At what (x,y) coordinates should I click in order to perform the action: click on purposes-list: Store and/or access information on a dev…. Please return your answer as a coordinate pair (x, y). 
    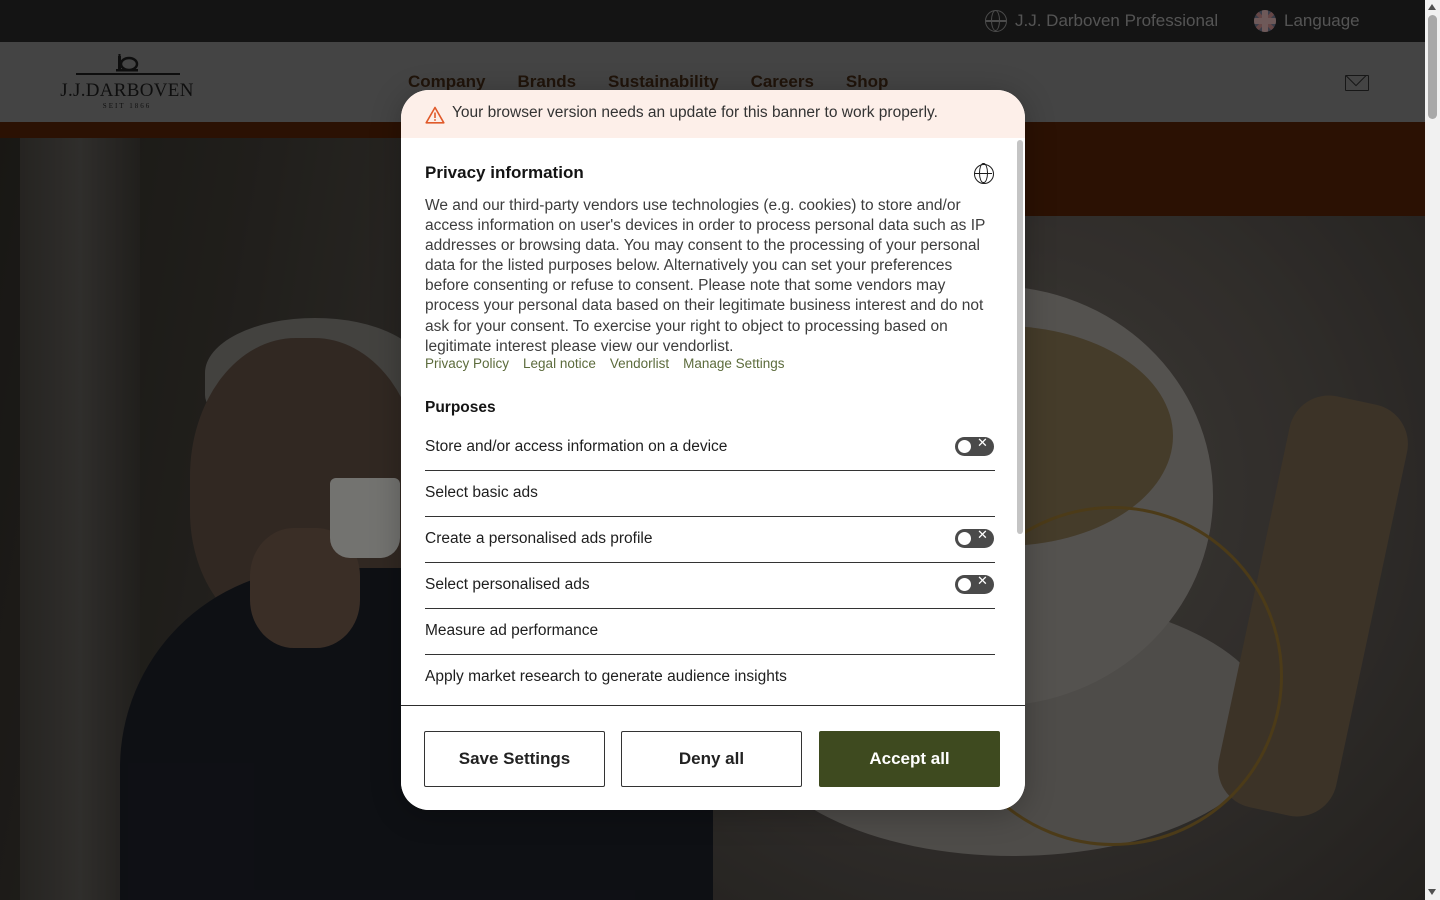
    Looking at the image, I should click on (710, 563).